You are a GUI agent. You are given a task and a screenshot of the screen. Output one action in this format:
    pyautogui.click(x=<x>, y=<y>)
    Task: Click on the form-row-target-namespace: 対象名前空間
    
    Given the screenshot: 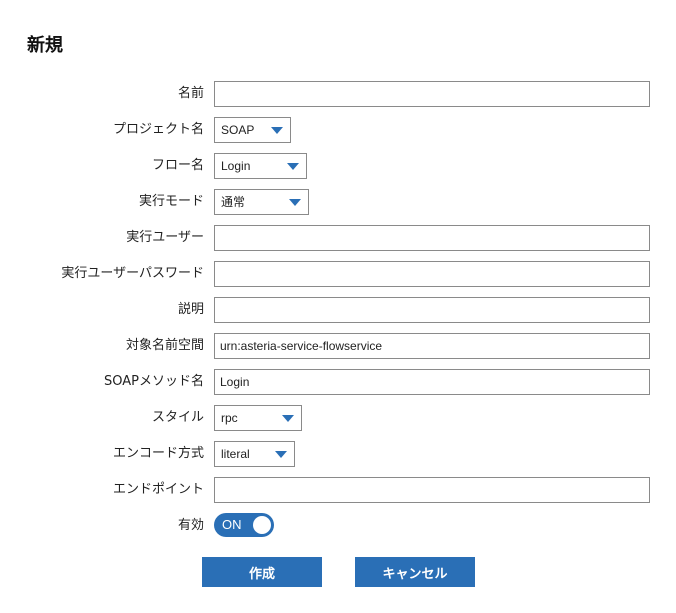 What is the action you would take?
    pyautogui.click(x=338, y=346)
    